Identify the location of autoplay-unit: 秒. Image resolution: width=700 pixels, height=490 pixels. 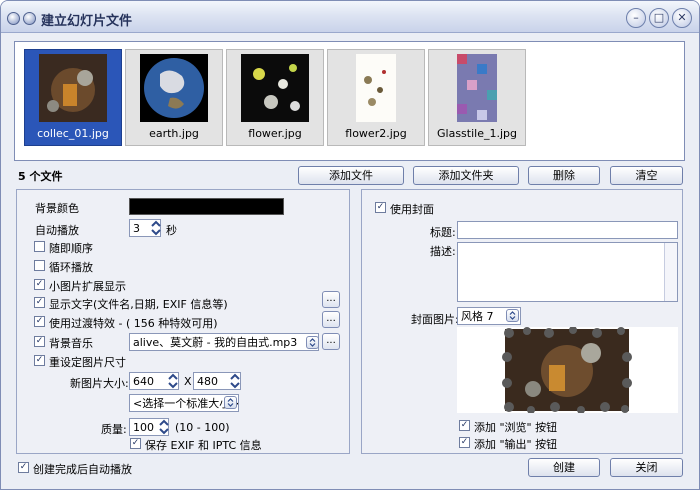
(171, 230).